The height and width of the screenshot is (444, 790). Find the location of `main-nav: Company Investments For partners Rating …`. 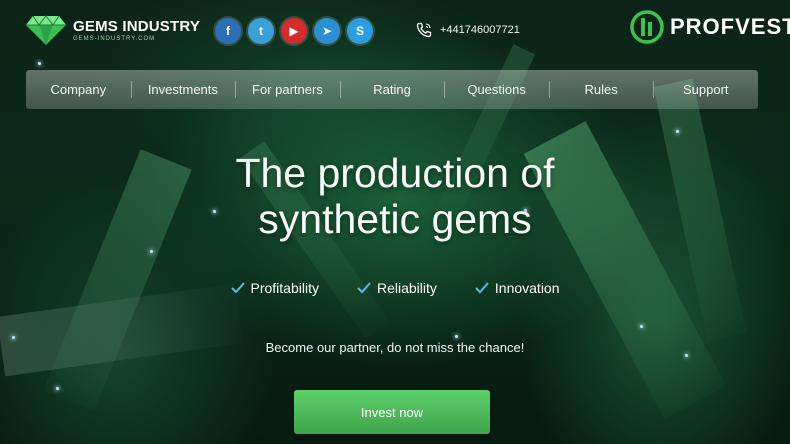

main-nav: Company Investments For partners Rating … is located at coordinates (392, 89).